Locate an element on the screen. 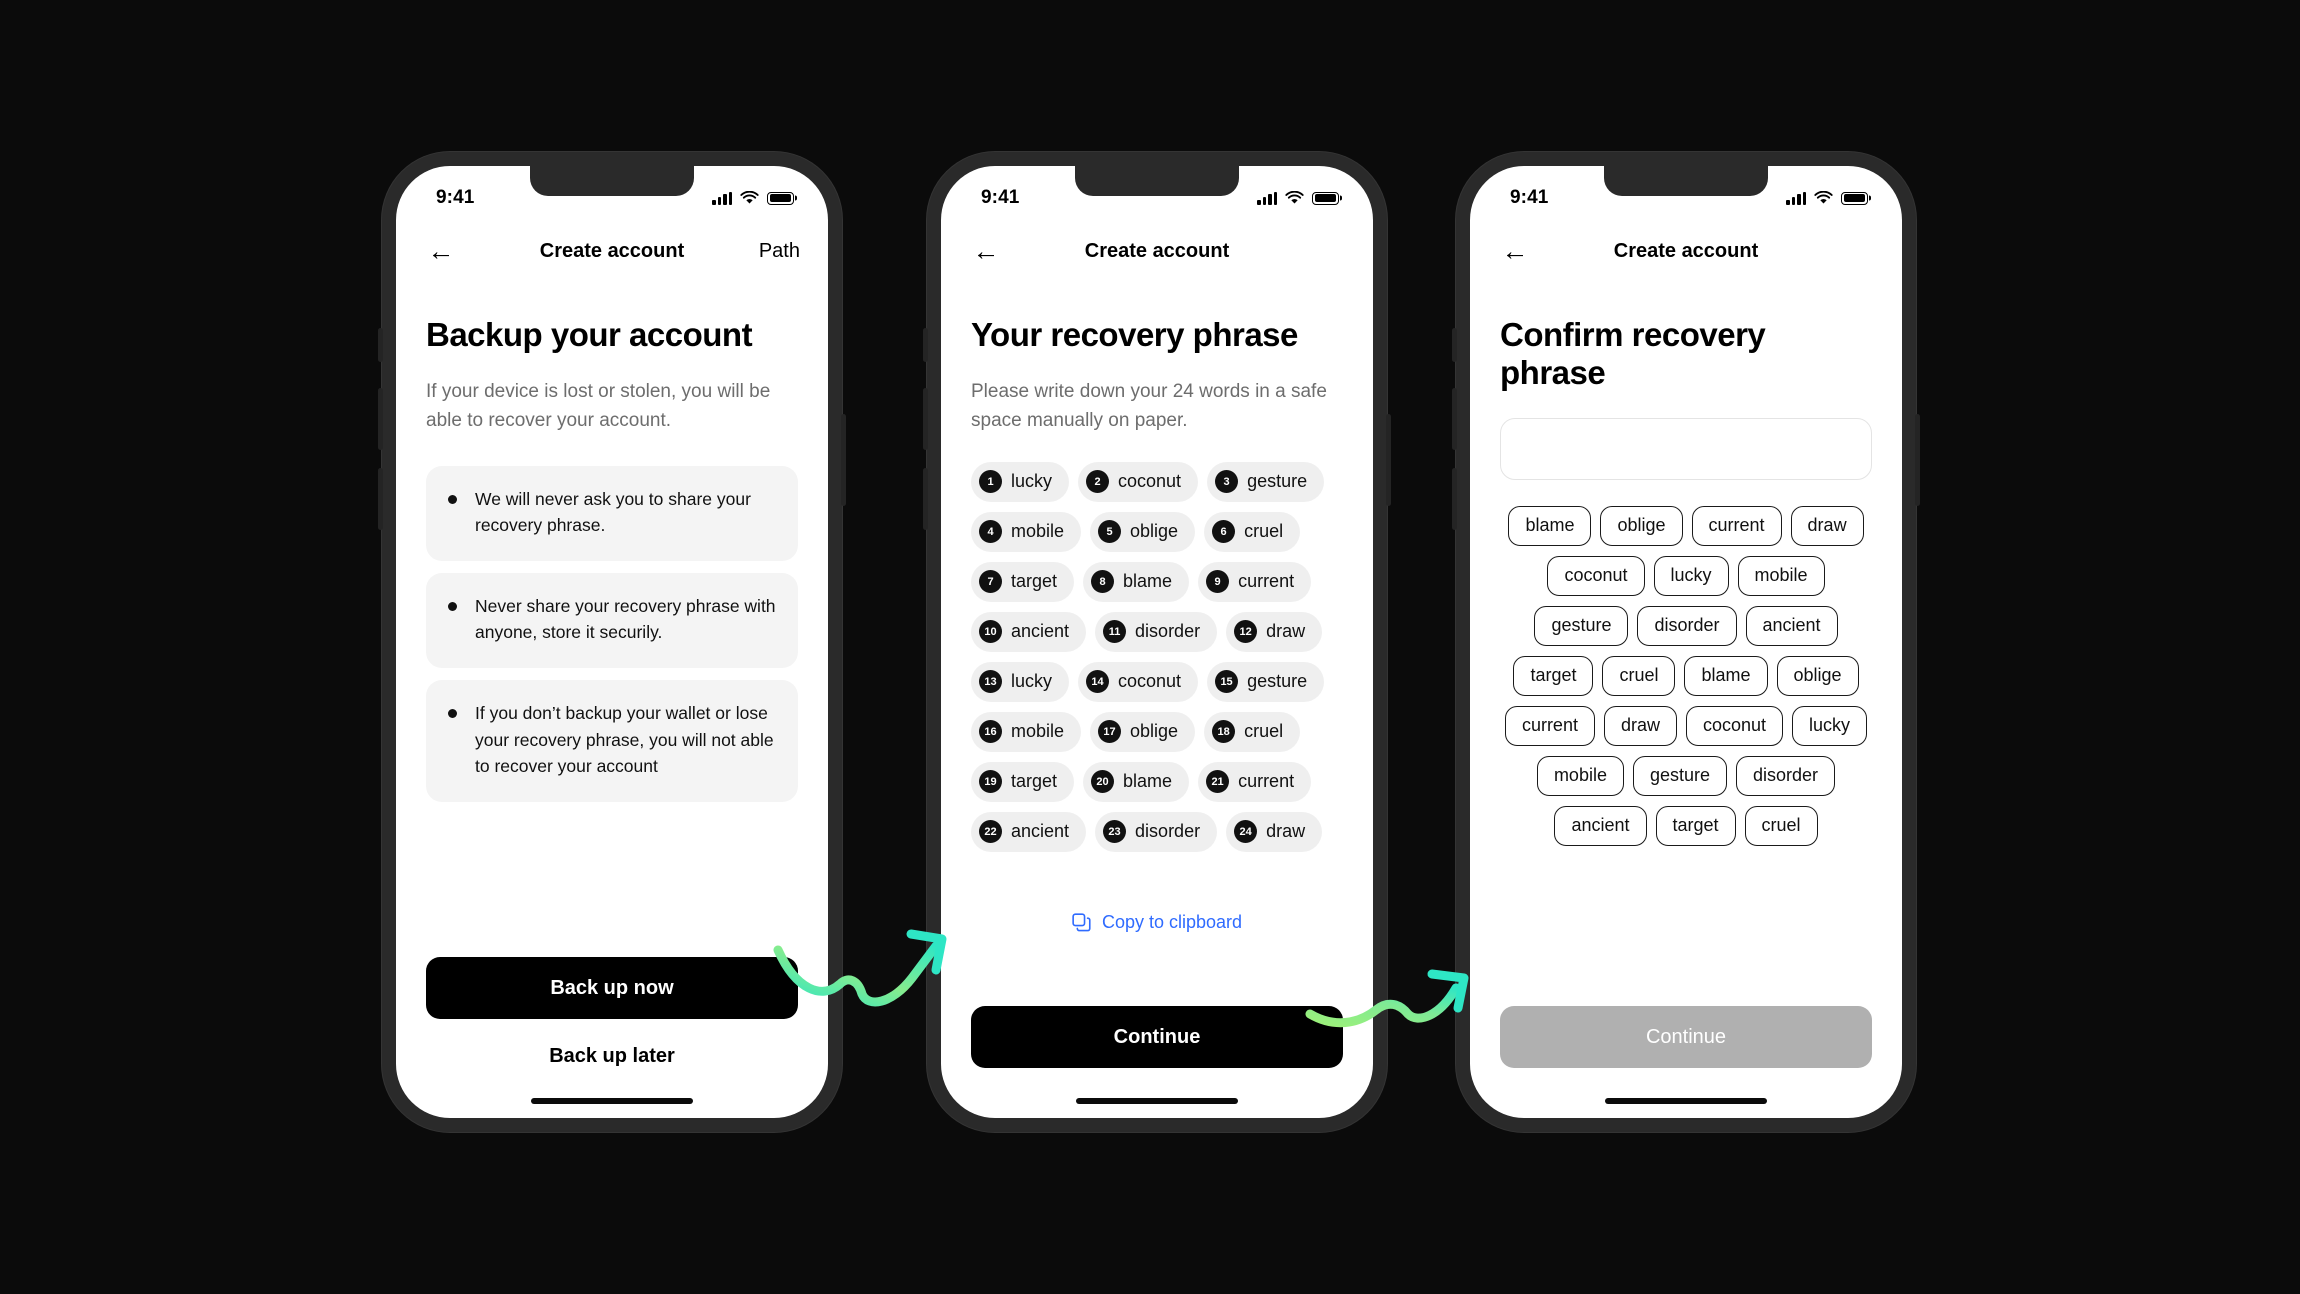  word-label: mobile is located at coordinates (1038, 731).